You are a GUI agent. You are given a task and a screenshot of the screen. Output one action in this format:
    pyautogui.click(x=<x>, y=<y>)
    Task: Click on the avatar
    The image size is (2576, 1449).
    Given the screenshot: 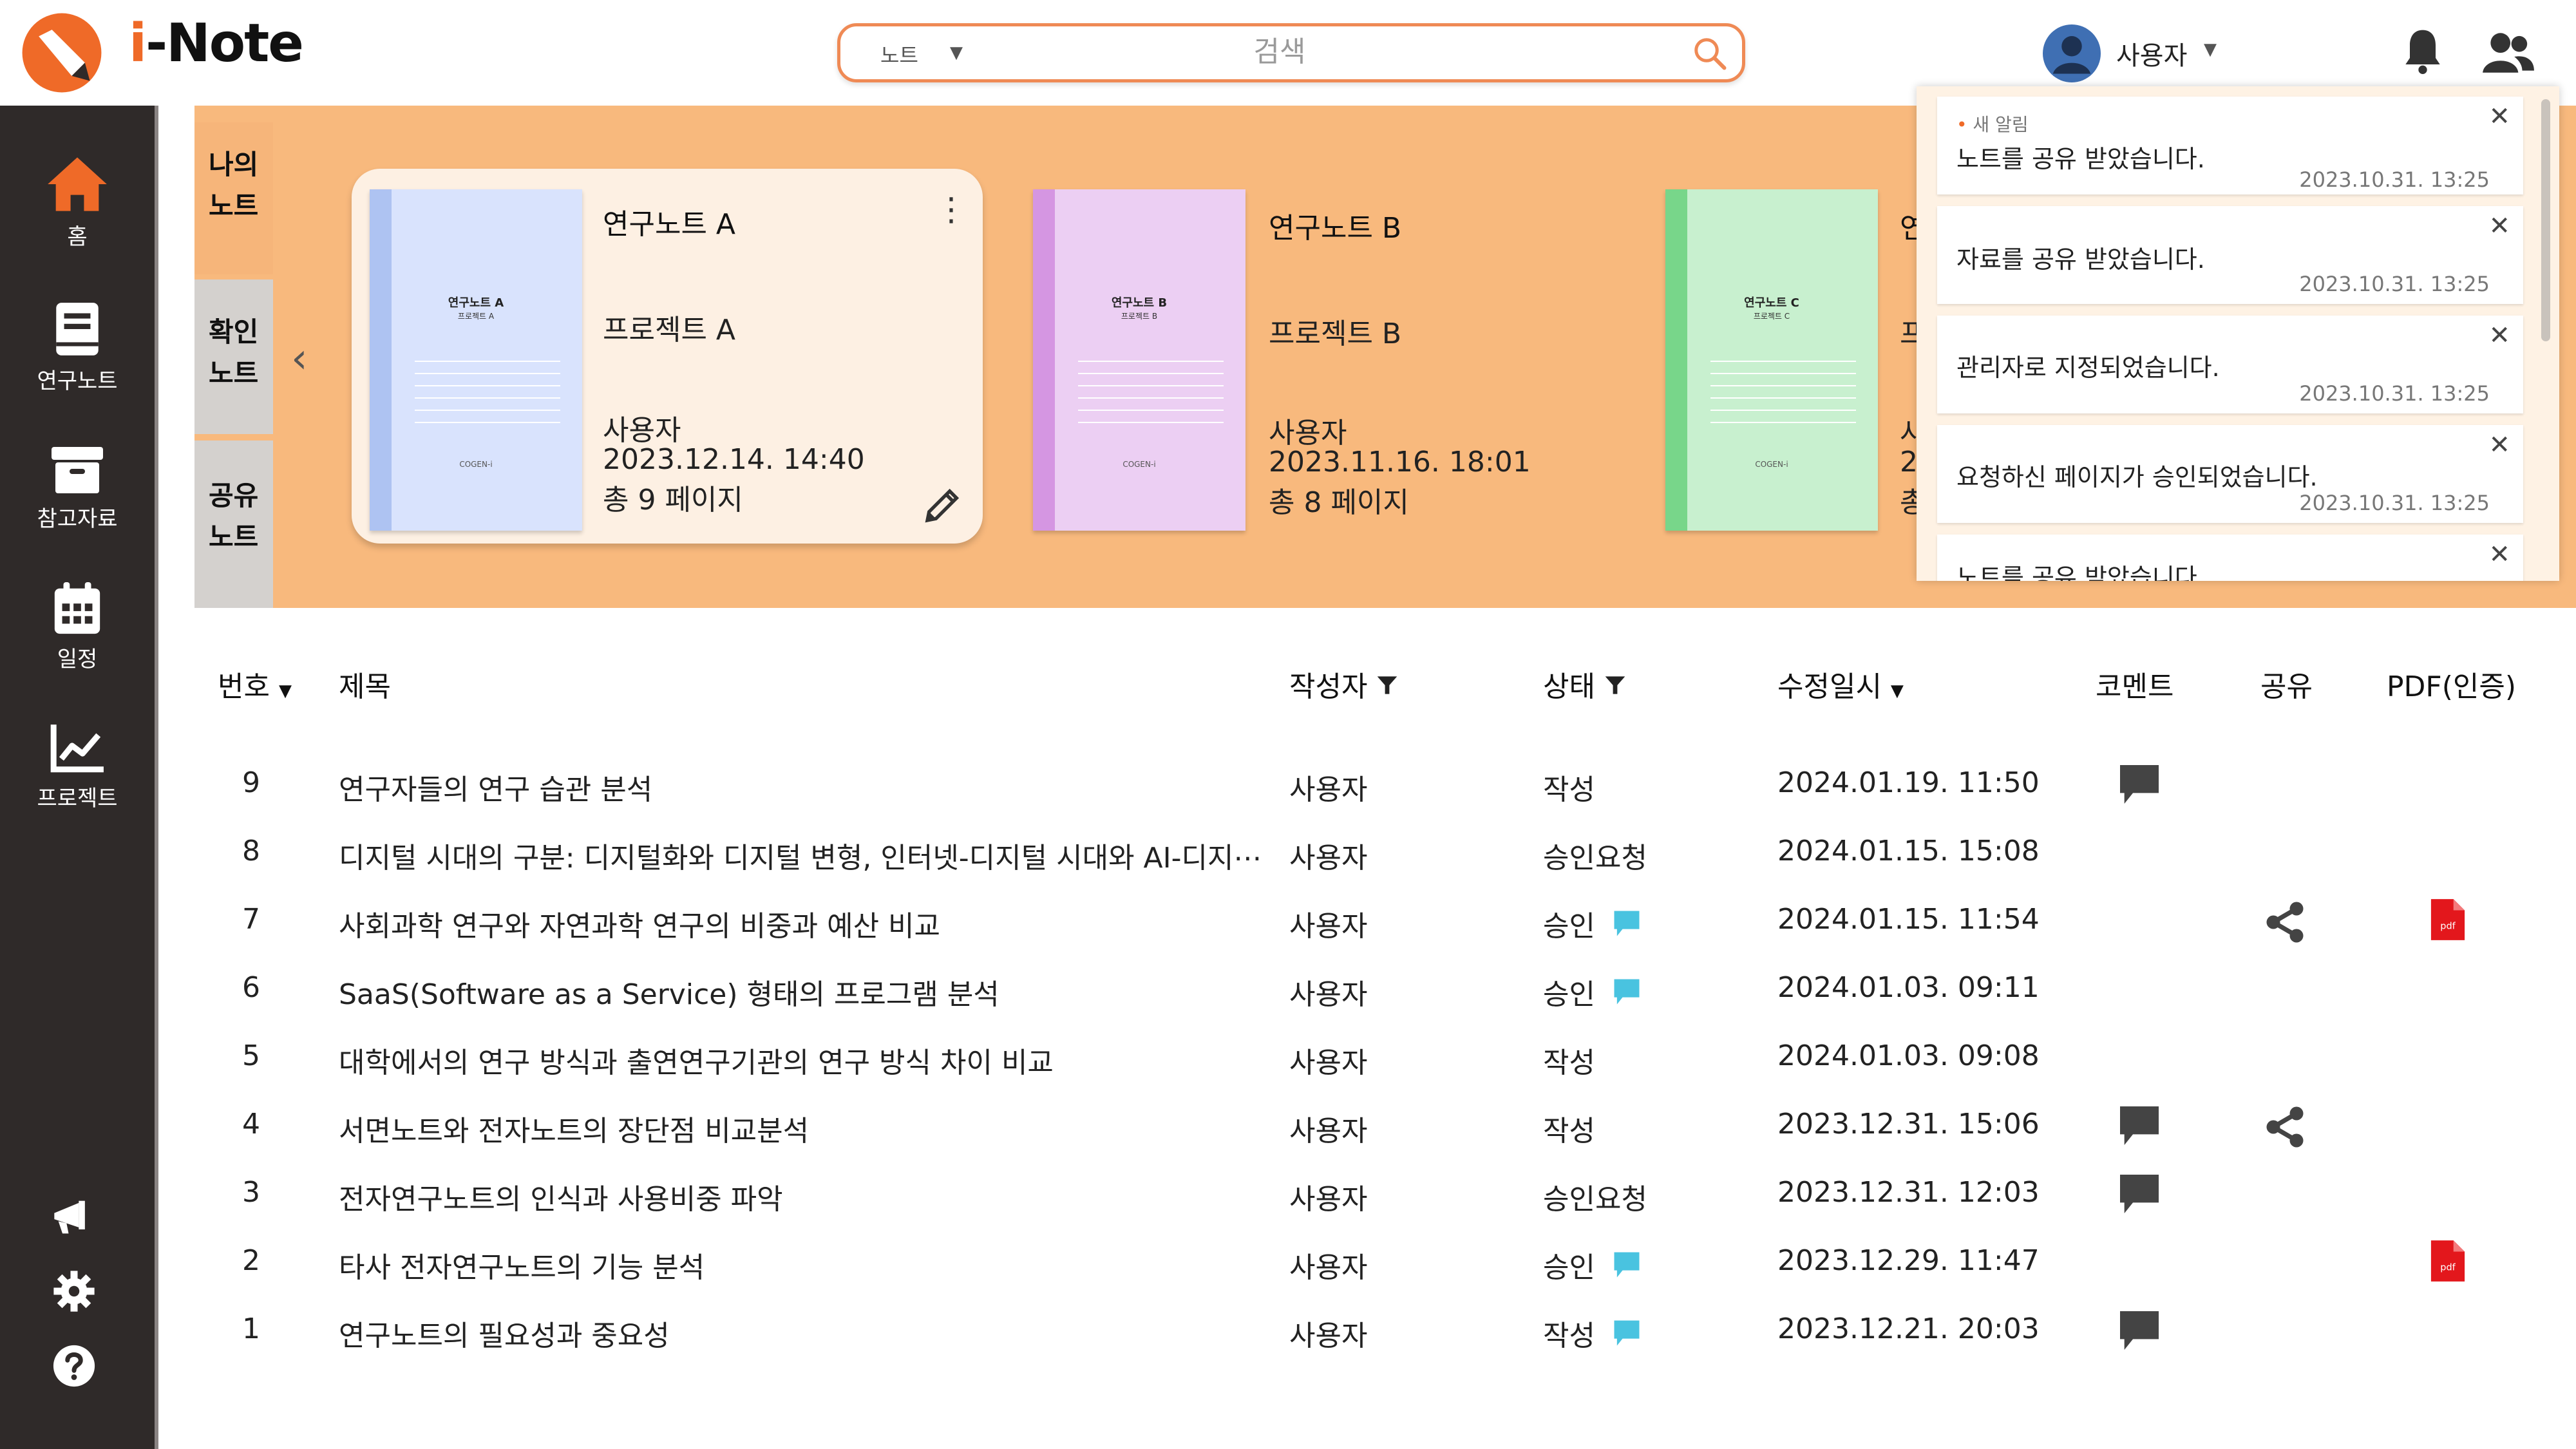 What is the action you would take?
    pyautogui.click(x=2072, y=53)
    